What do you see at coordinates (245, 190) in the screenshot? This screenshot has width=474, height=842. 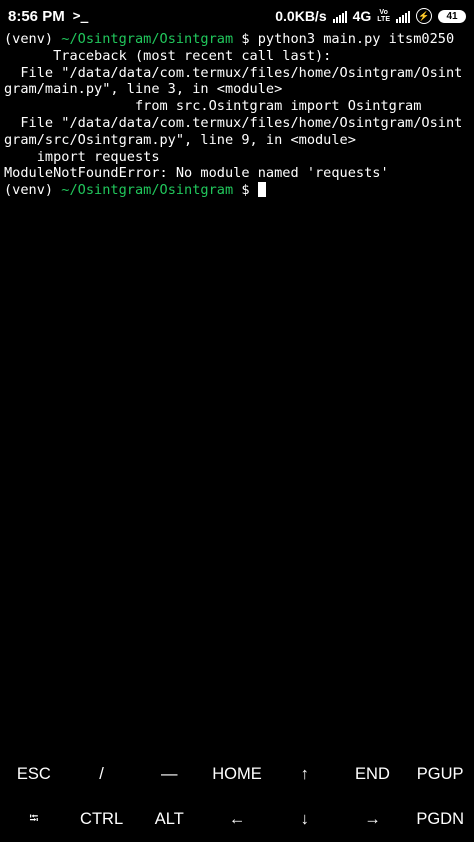 I see `terminal-text: $` at bounding box center [245, 190].